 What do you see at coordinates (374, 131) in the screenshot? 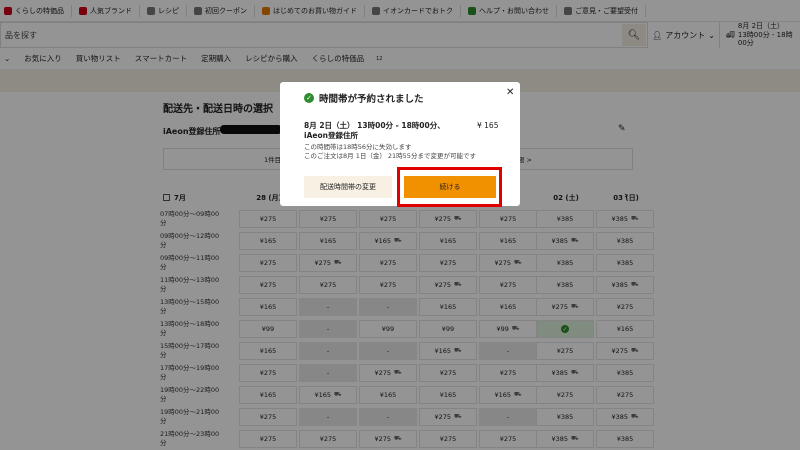
I see `reserved-slot-text: 8月 2日（土） 13時00分 - 18時00分、iAeon登録住所` at bounding box center [374, 131].